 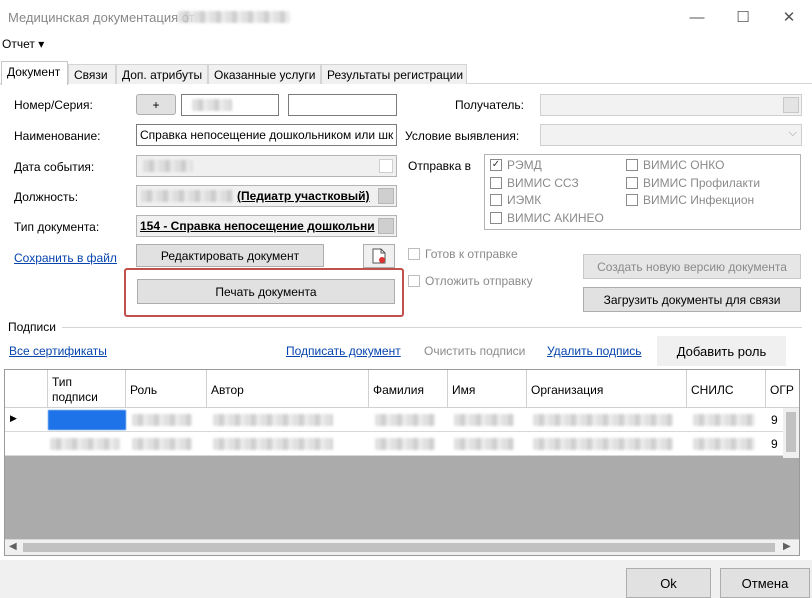 What do you see at coordinates (791, 105) in the screenshot?
I see `recipient-lookup-icon` at bounding box center [791, 105].